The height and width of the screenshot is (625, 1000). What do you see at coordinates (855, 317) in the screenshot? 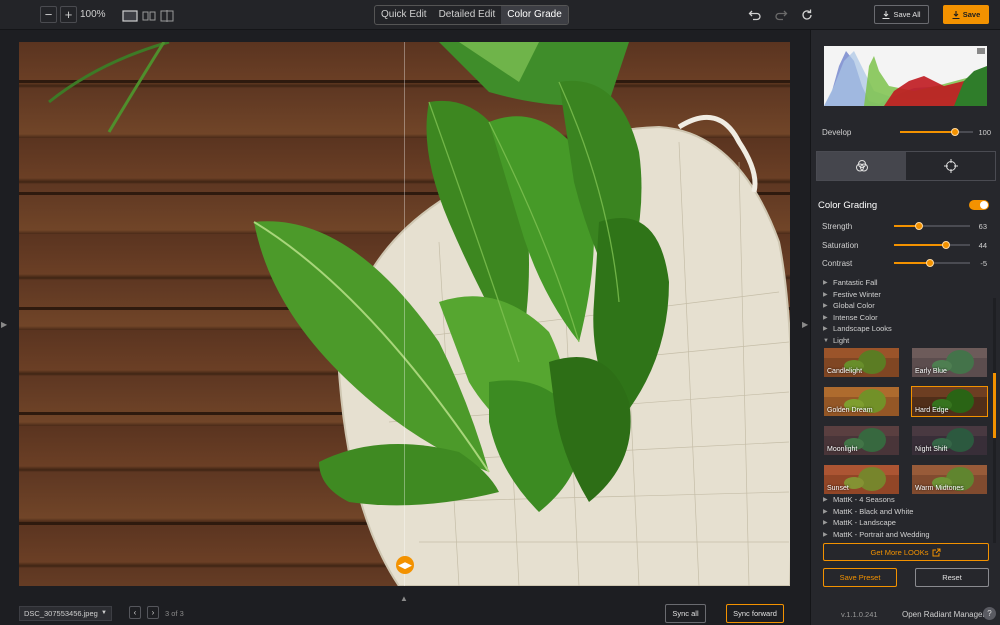
I see `preset-group-label: Intense Color` at bounding box center [855, 317].